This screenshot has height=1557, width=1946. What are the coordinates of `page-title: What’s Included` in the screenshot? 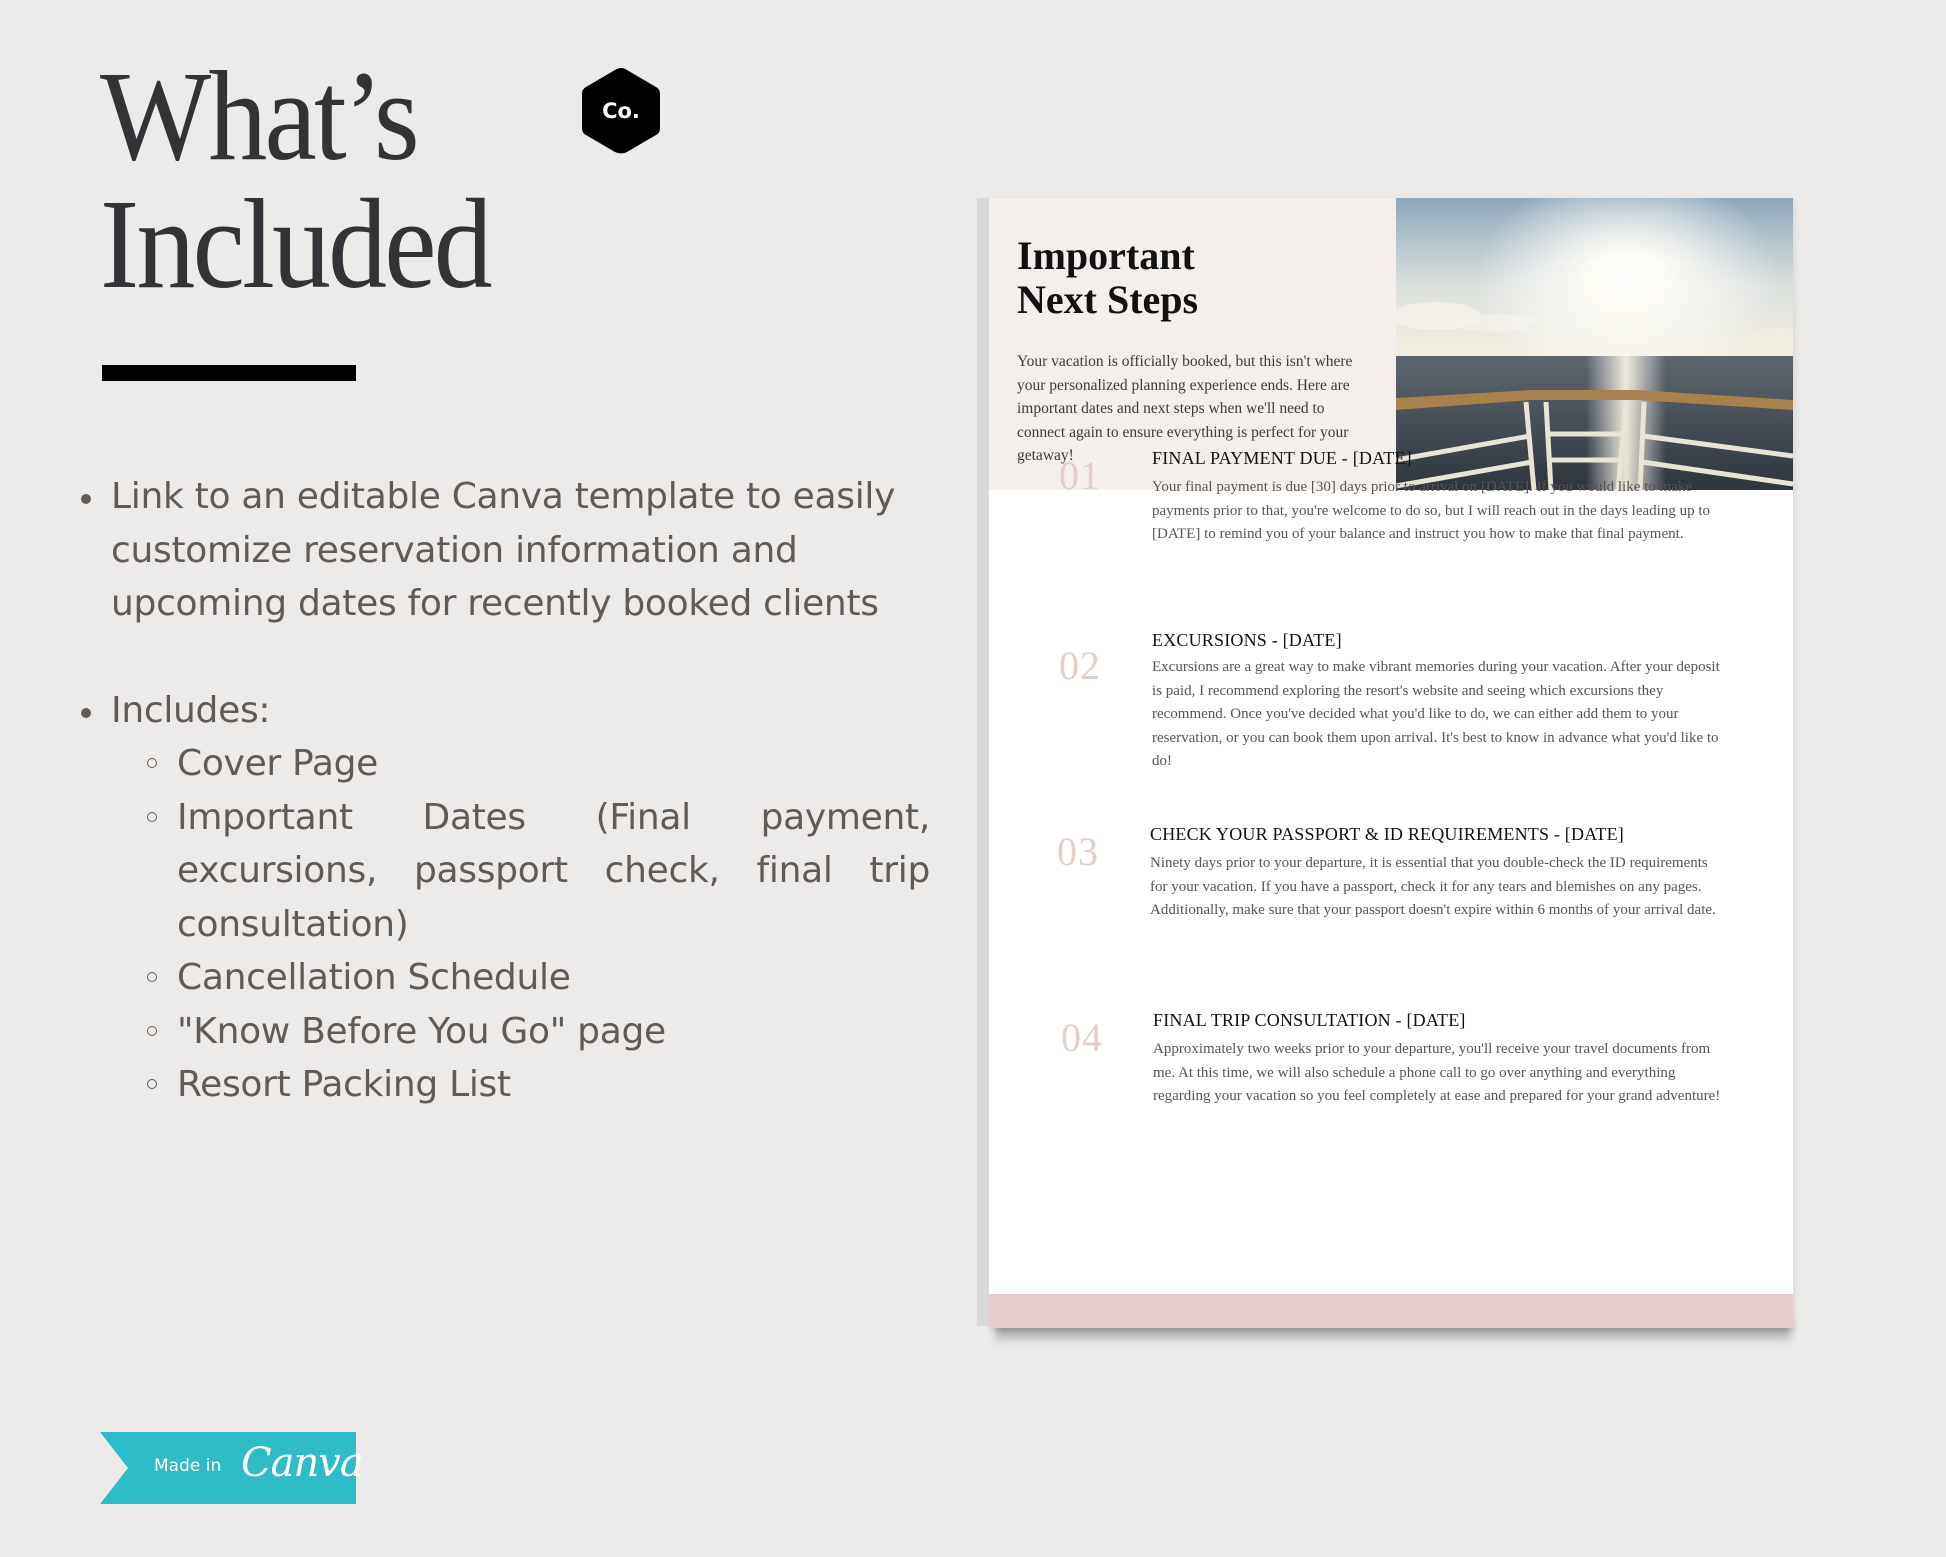 It's located at (296, 180).